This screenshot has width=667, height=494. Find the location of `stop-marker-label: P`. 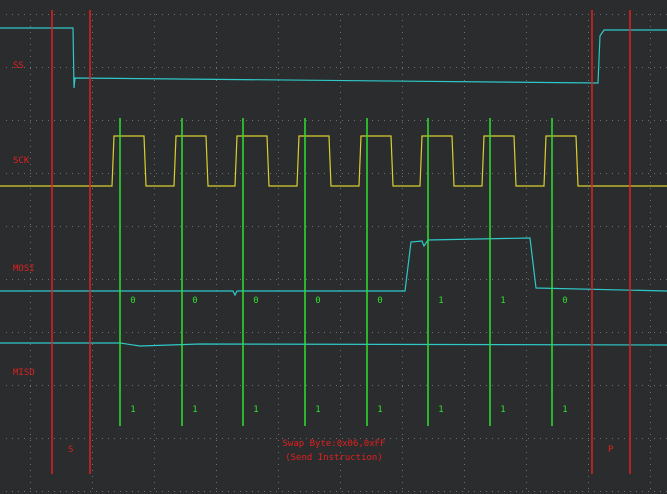

stop-marker-label: P is located at coordinates (611, 450).